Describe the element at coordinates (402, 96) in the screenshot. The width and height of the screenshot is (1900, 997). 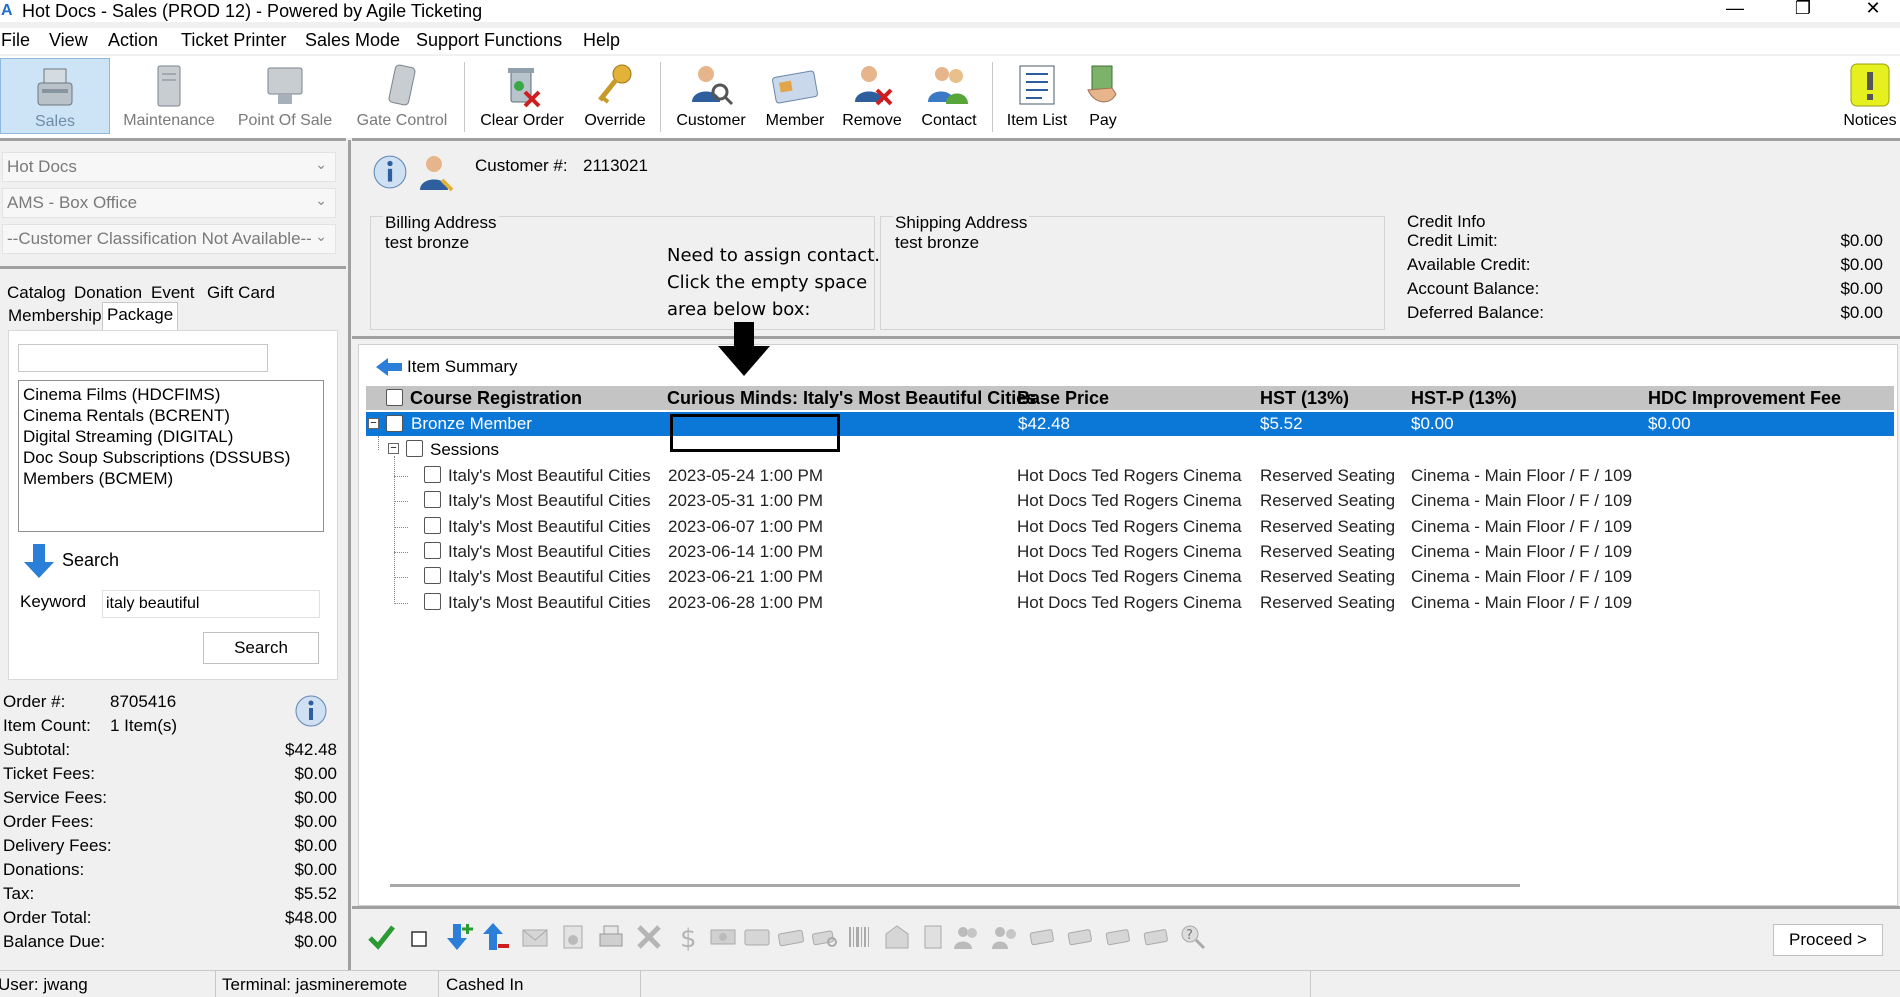
I see `gate-control-button: Gate Control` at that location.